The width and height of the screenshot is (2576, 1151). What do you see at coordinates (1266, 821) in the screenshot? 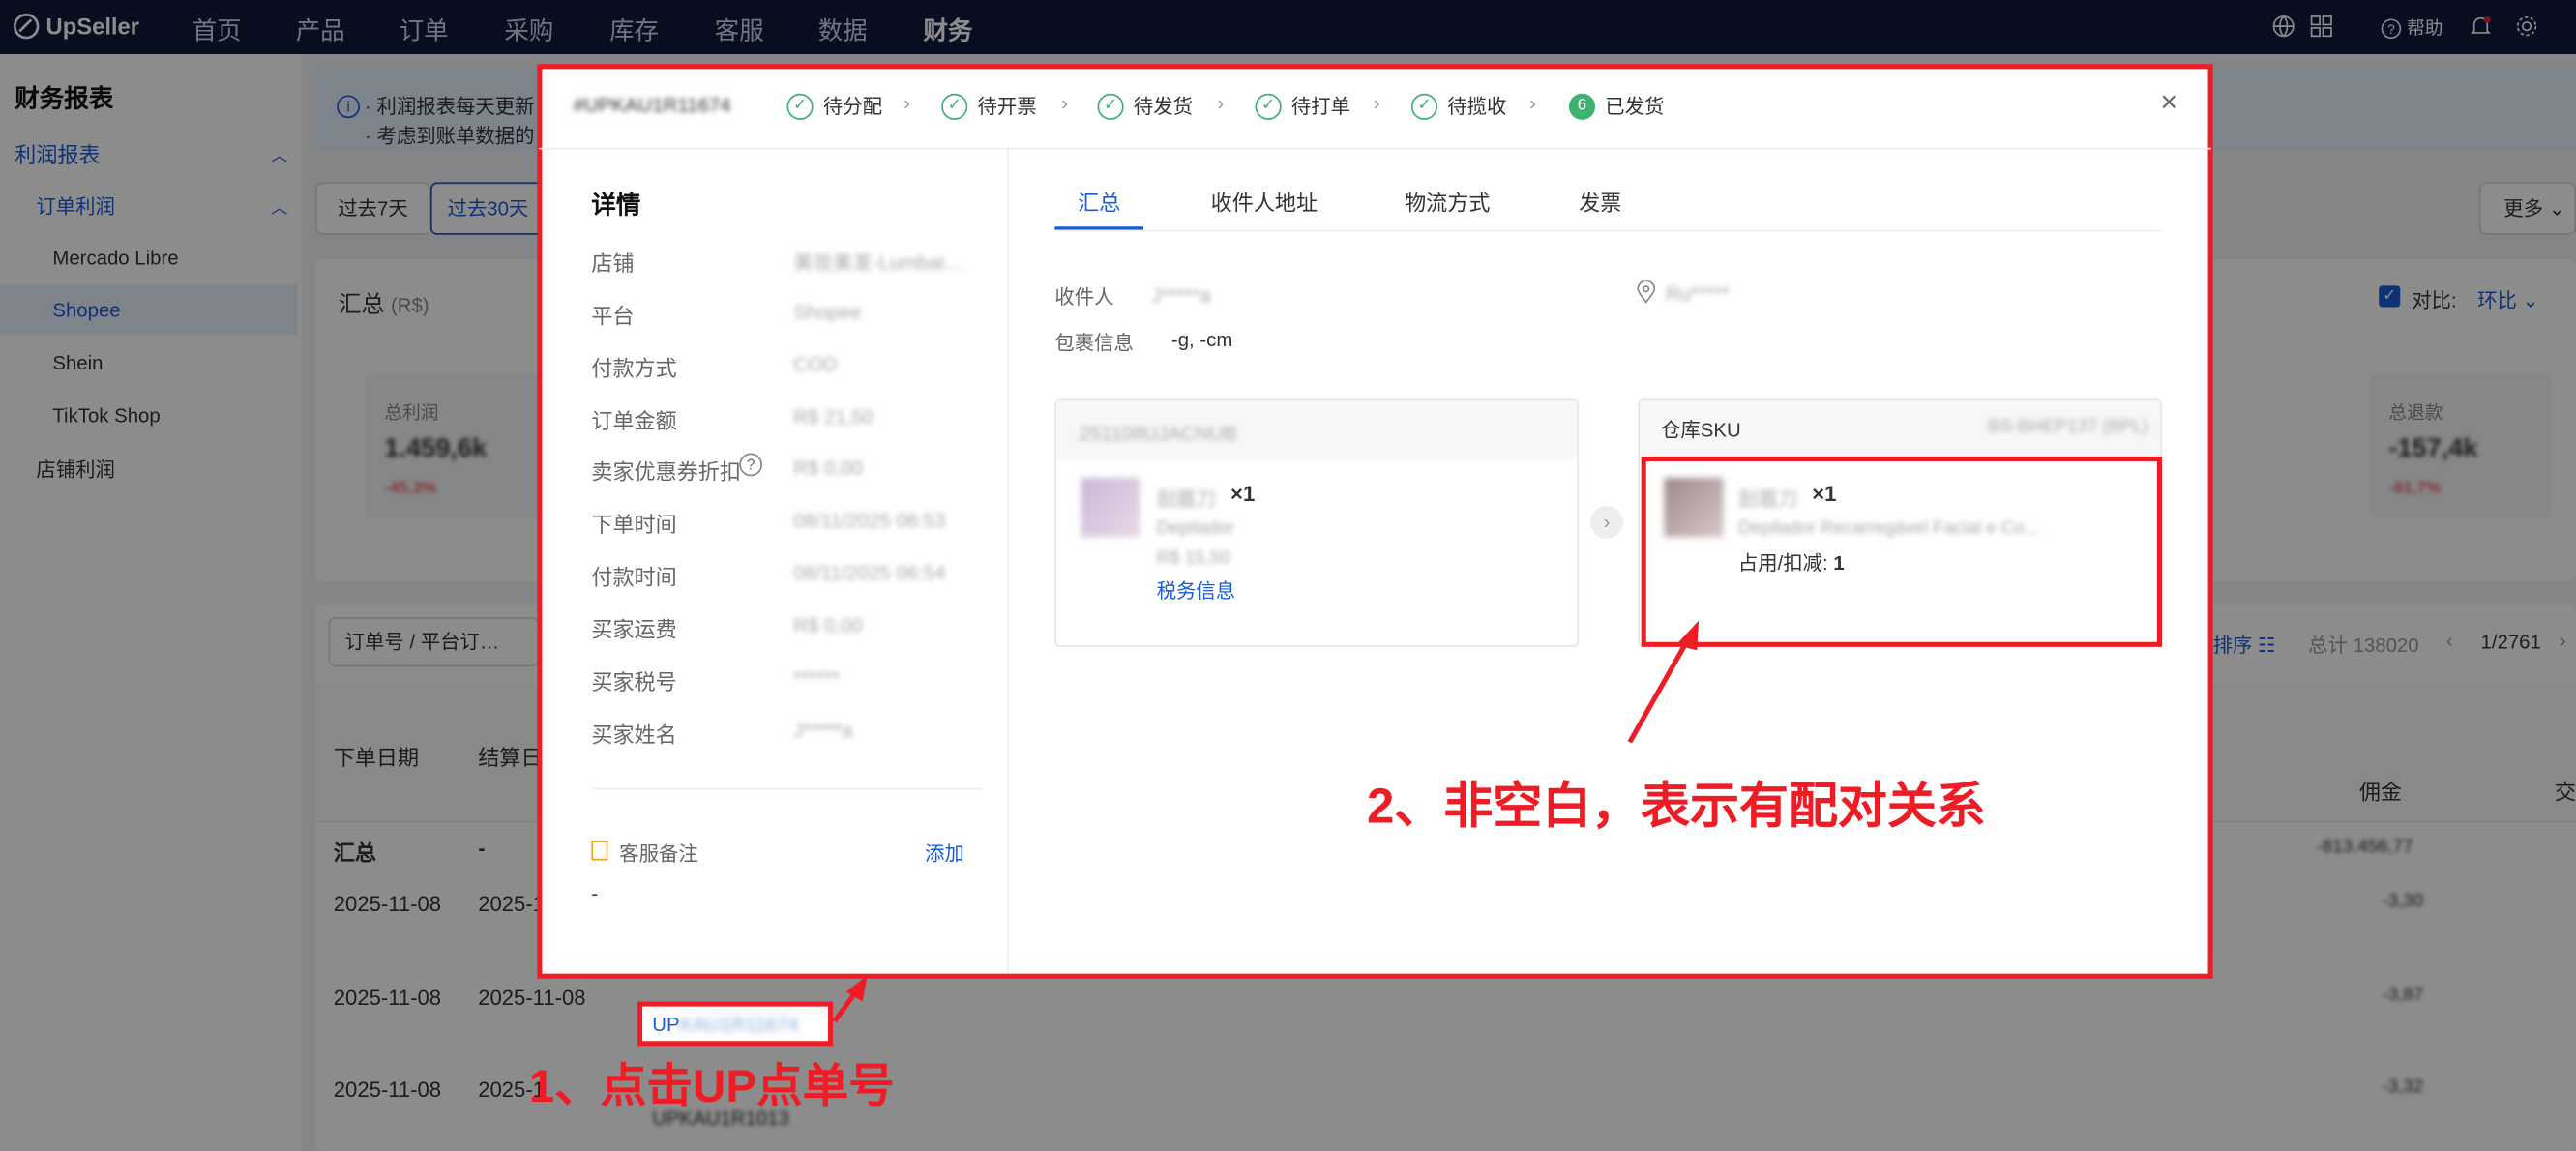
I see `annotation-arrows` at bounding box center [1266, 821].